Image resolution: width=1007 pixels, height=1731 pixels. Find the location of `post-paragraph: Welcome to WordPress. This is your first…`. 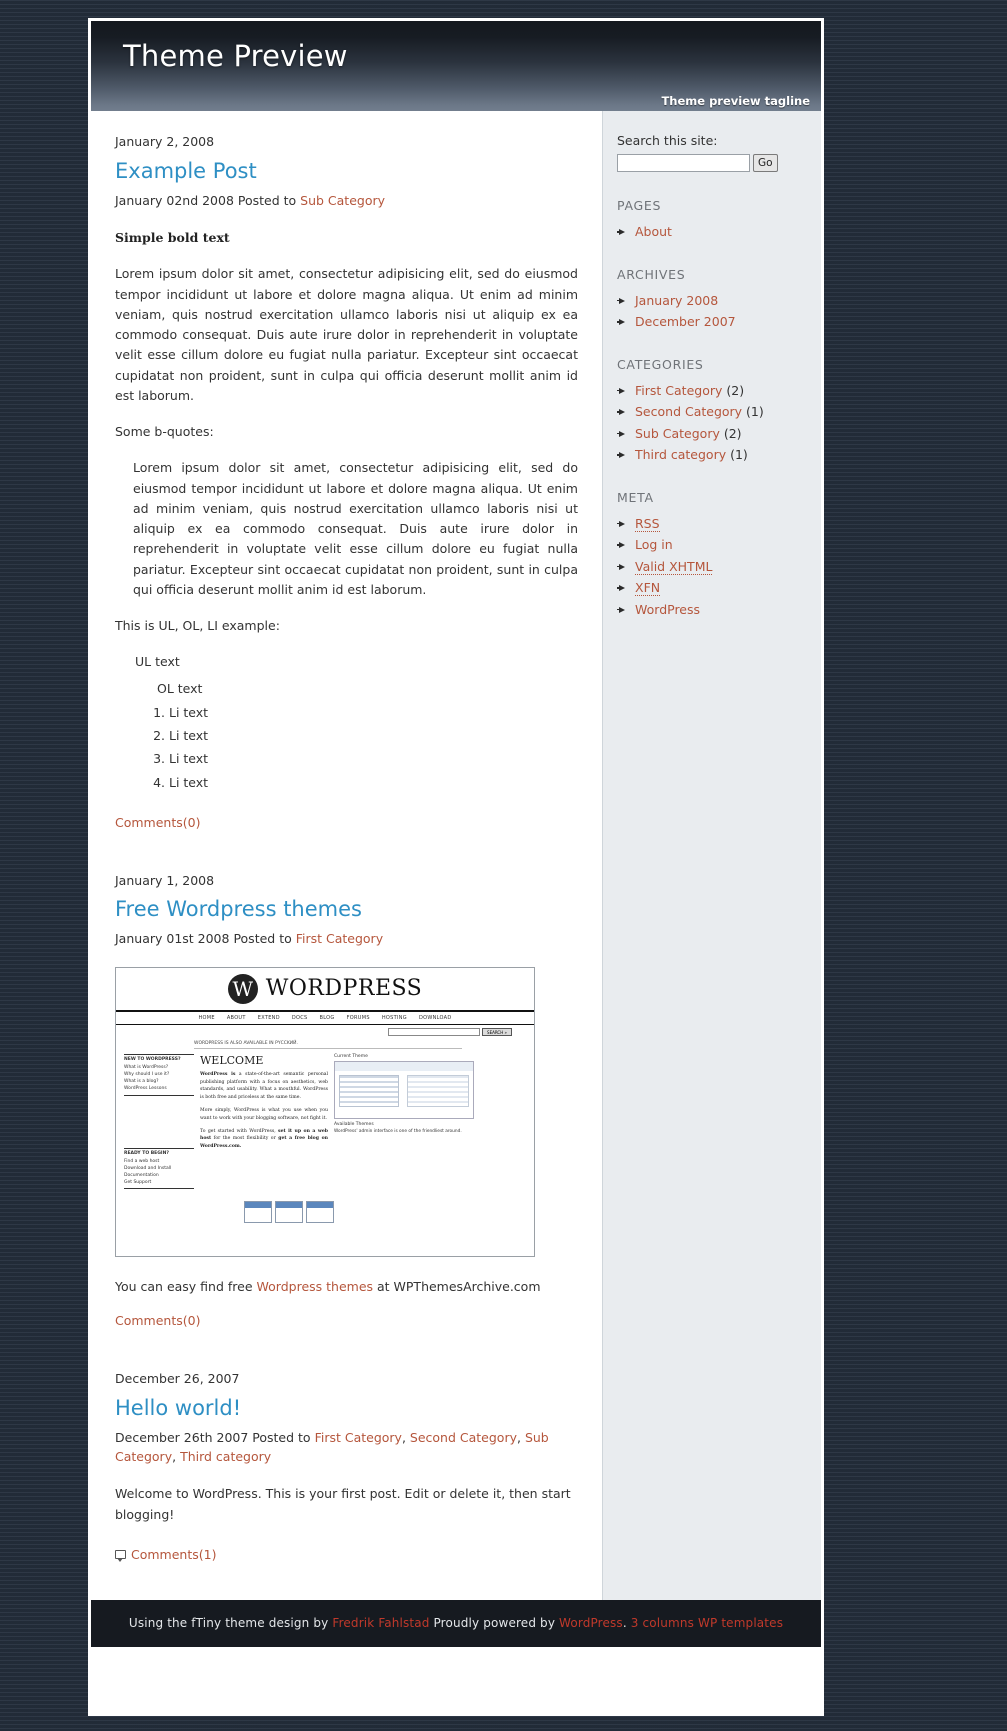

post-paragraph: Welcome to WordPress. This is your first… is located at coordinates (343, 1504).